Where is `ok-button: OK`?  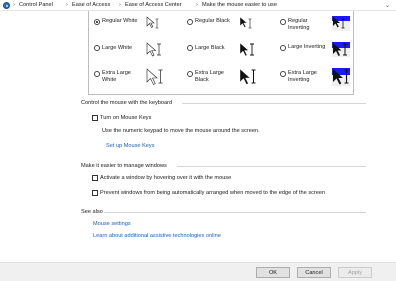
ok-button: OK is located at coordinates (273, 272).